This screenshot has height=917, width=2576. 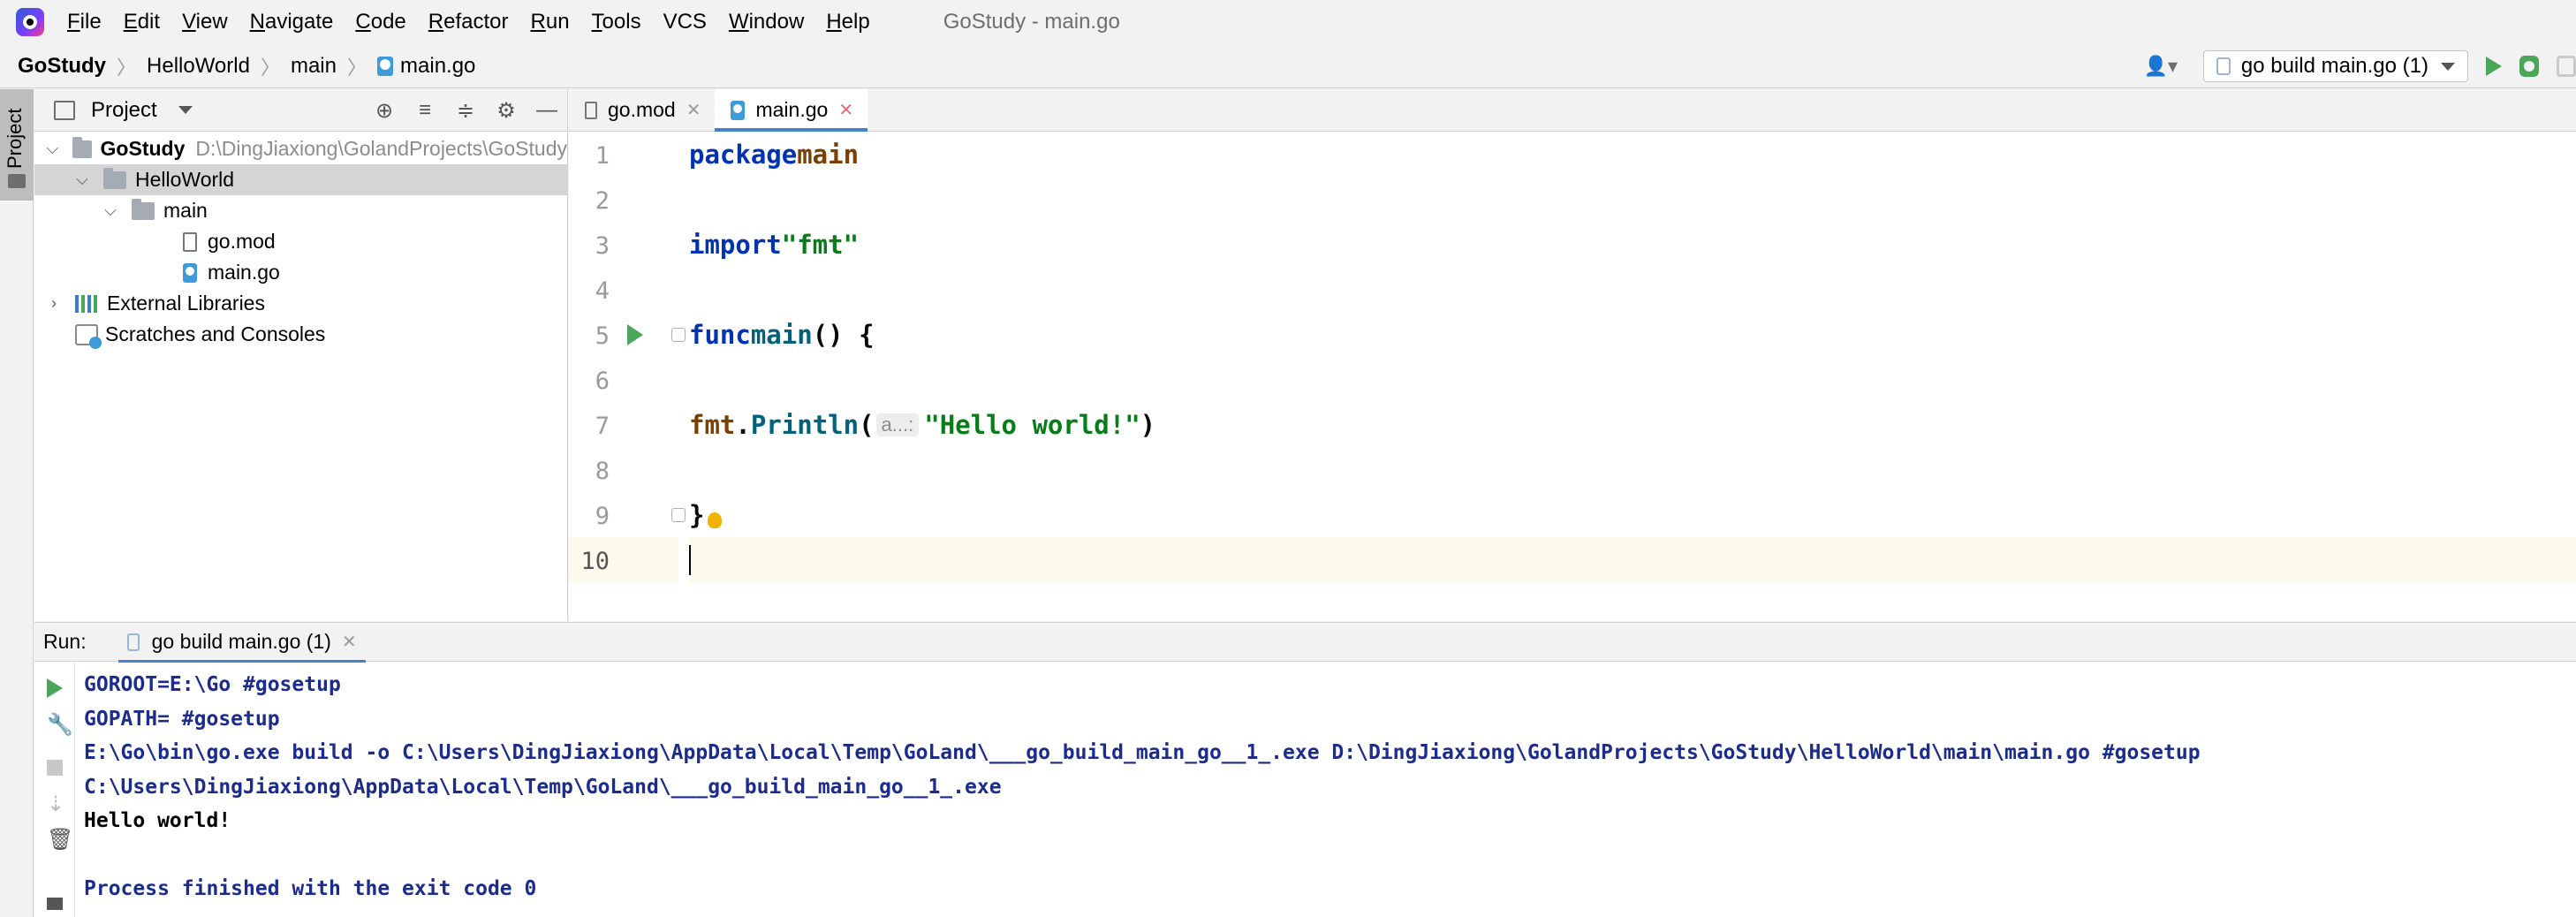 I want to click on tree-item-go-mod: go.mod, so click(x=301, y=242).